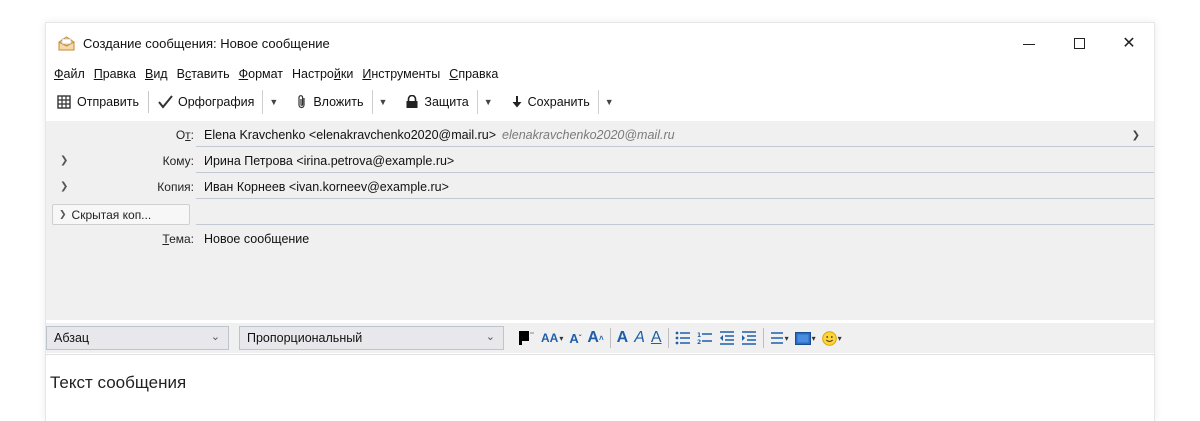 This screenshot has width=1200, height=421. What do you see at coordinates (371, 338) in the screenshot?
I see `font-select: Пропорциональный ⌄` at bounding box center [371, 338].